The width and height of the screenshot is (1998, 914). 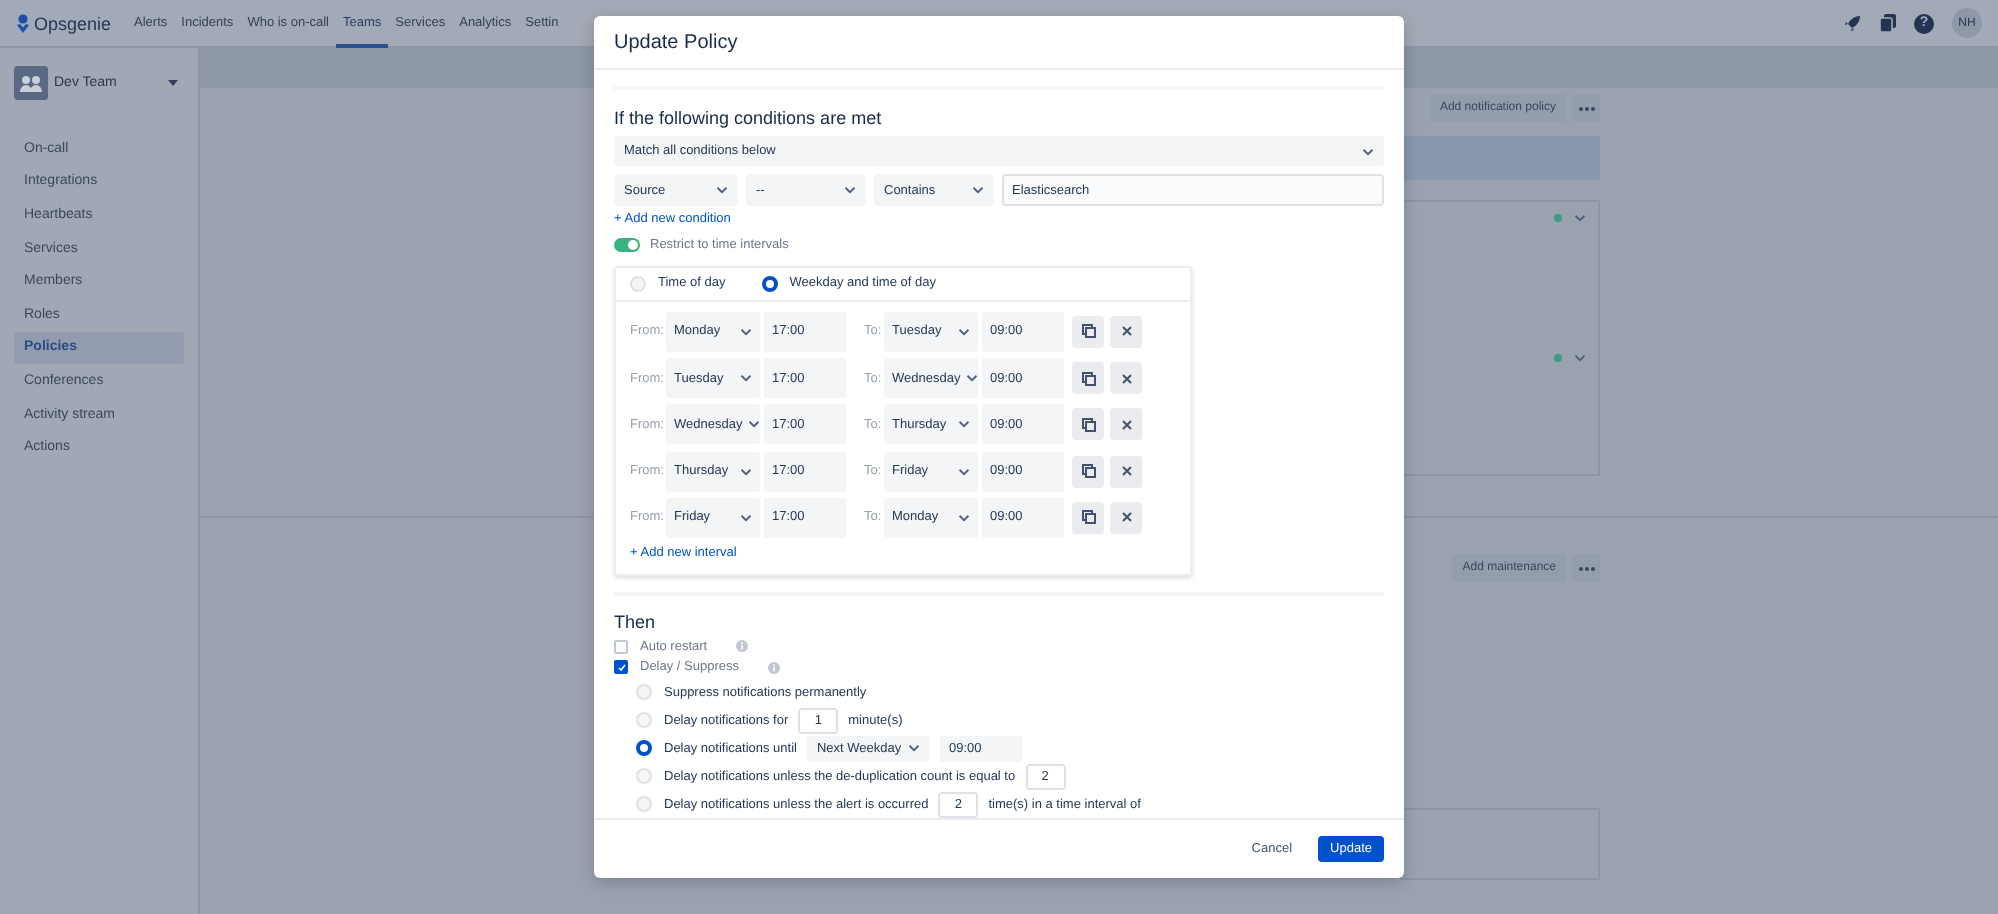 I want to click on stack-icon, so click(x=1888, y=23).